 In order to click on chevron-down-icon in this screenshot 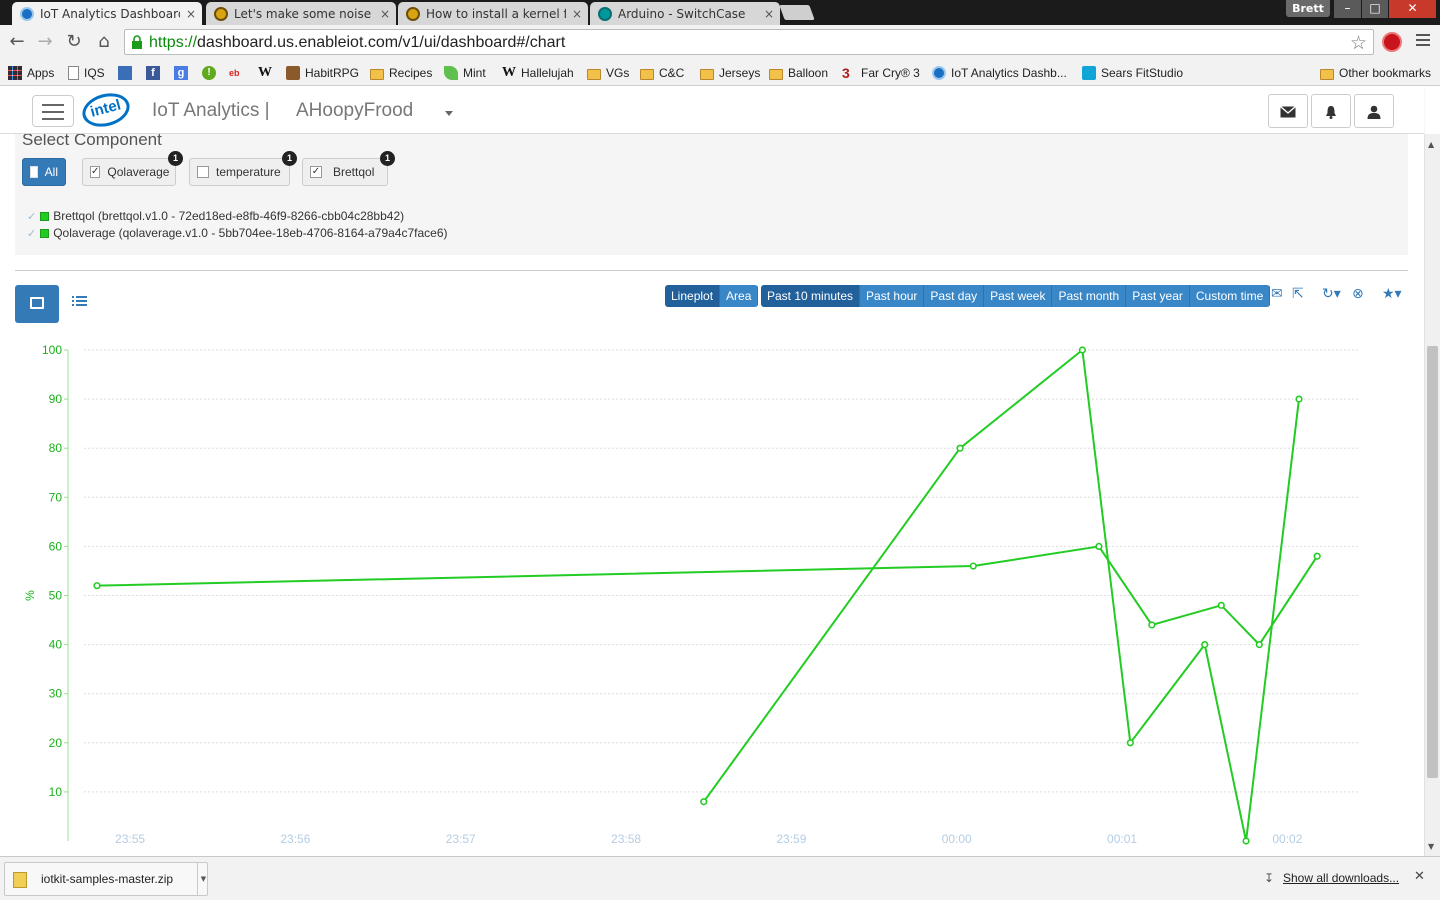, I will do `click(449, 113)`.